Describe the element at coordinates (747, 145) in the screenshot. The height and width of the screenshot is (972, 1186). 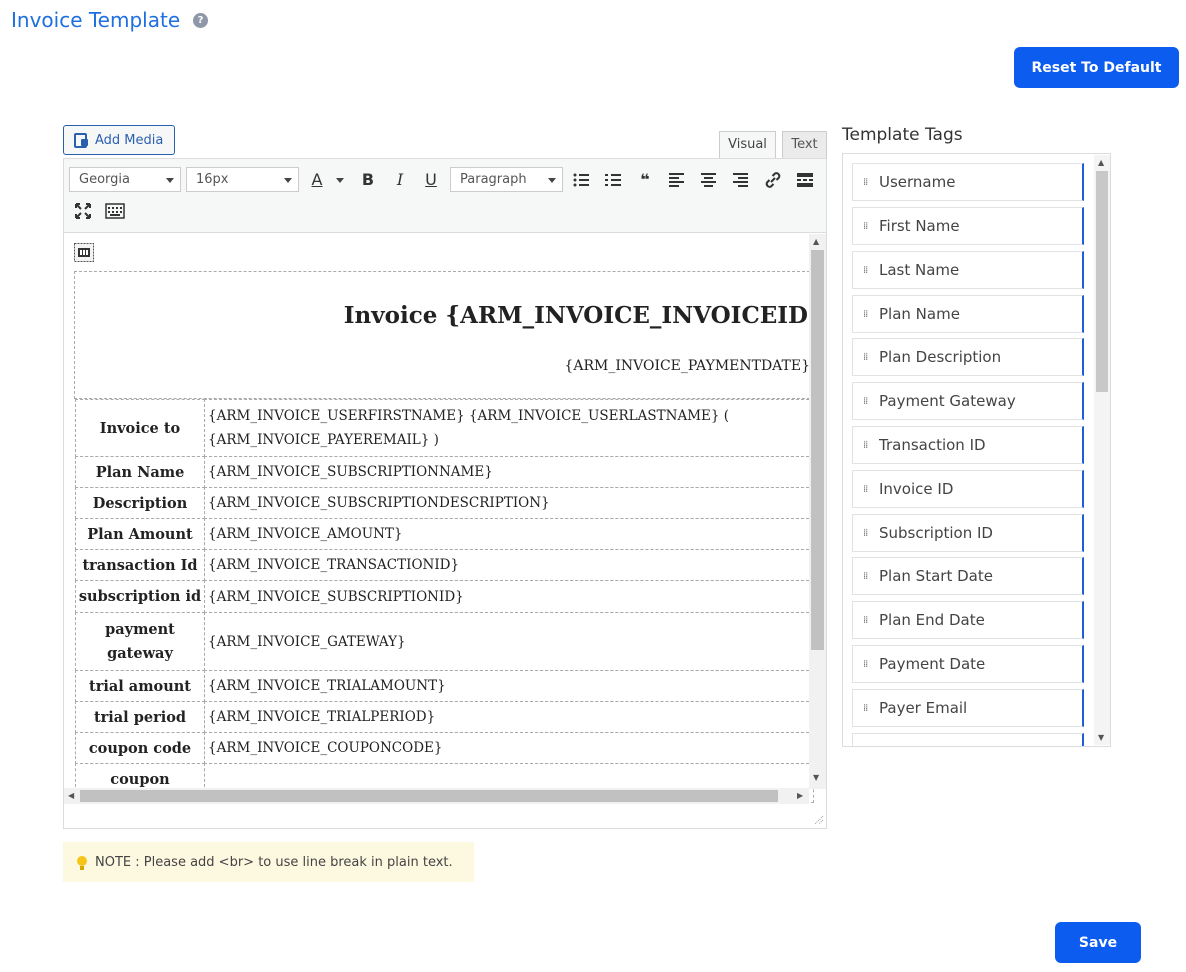
I see `tab-visual: Visual` at that location.